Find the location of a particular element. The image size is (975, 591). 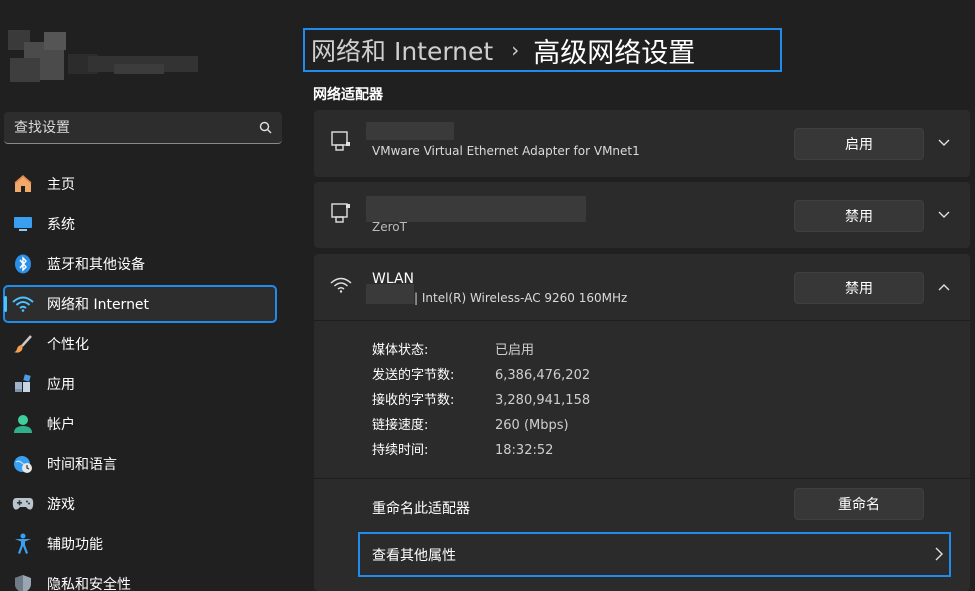

sidebar-item-time-language: 时间和语言 is located at coordinates (143, 464).